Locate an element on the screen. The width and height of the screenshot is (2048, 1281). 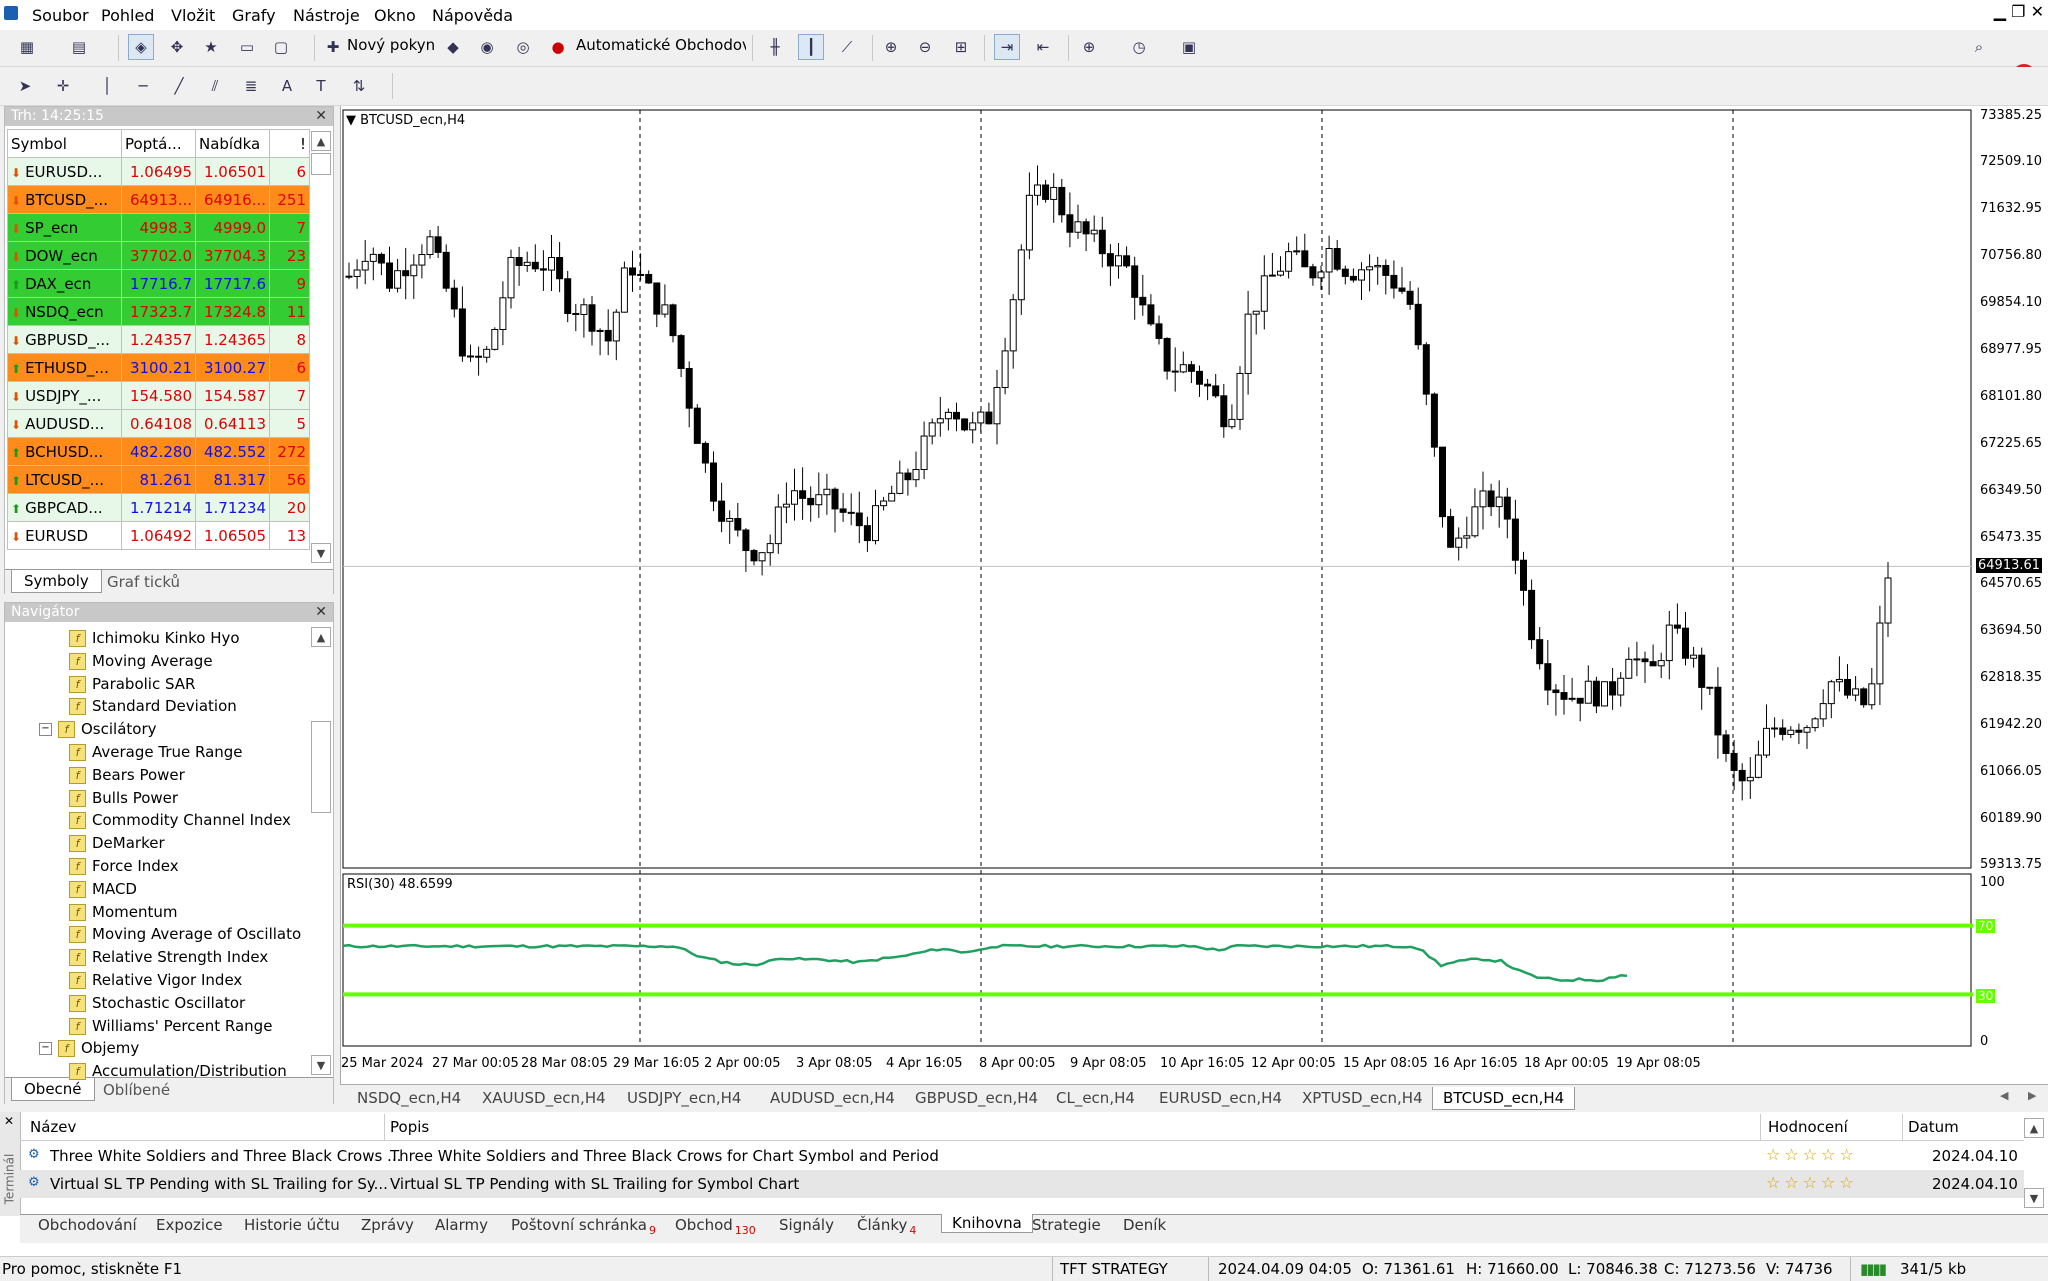
col-rating: Hodnocení is located at coordinates (1808, 1127).